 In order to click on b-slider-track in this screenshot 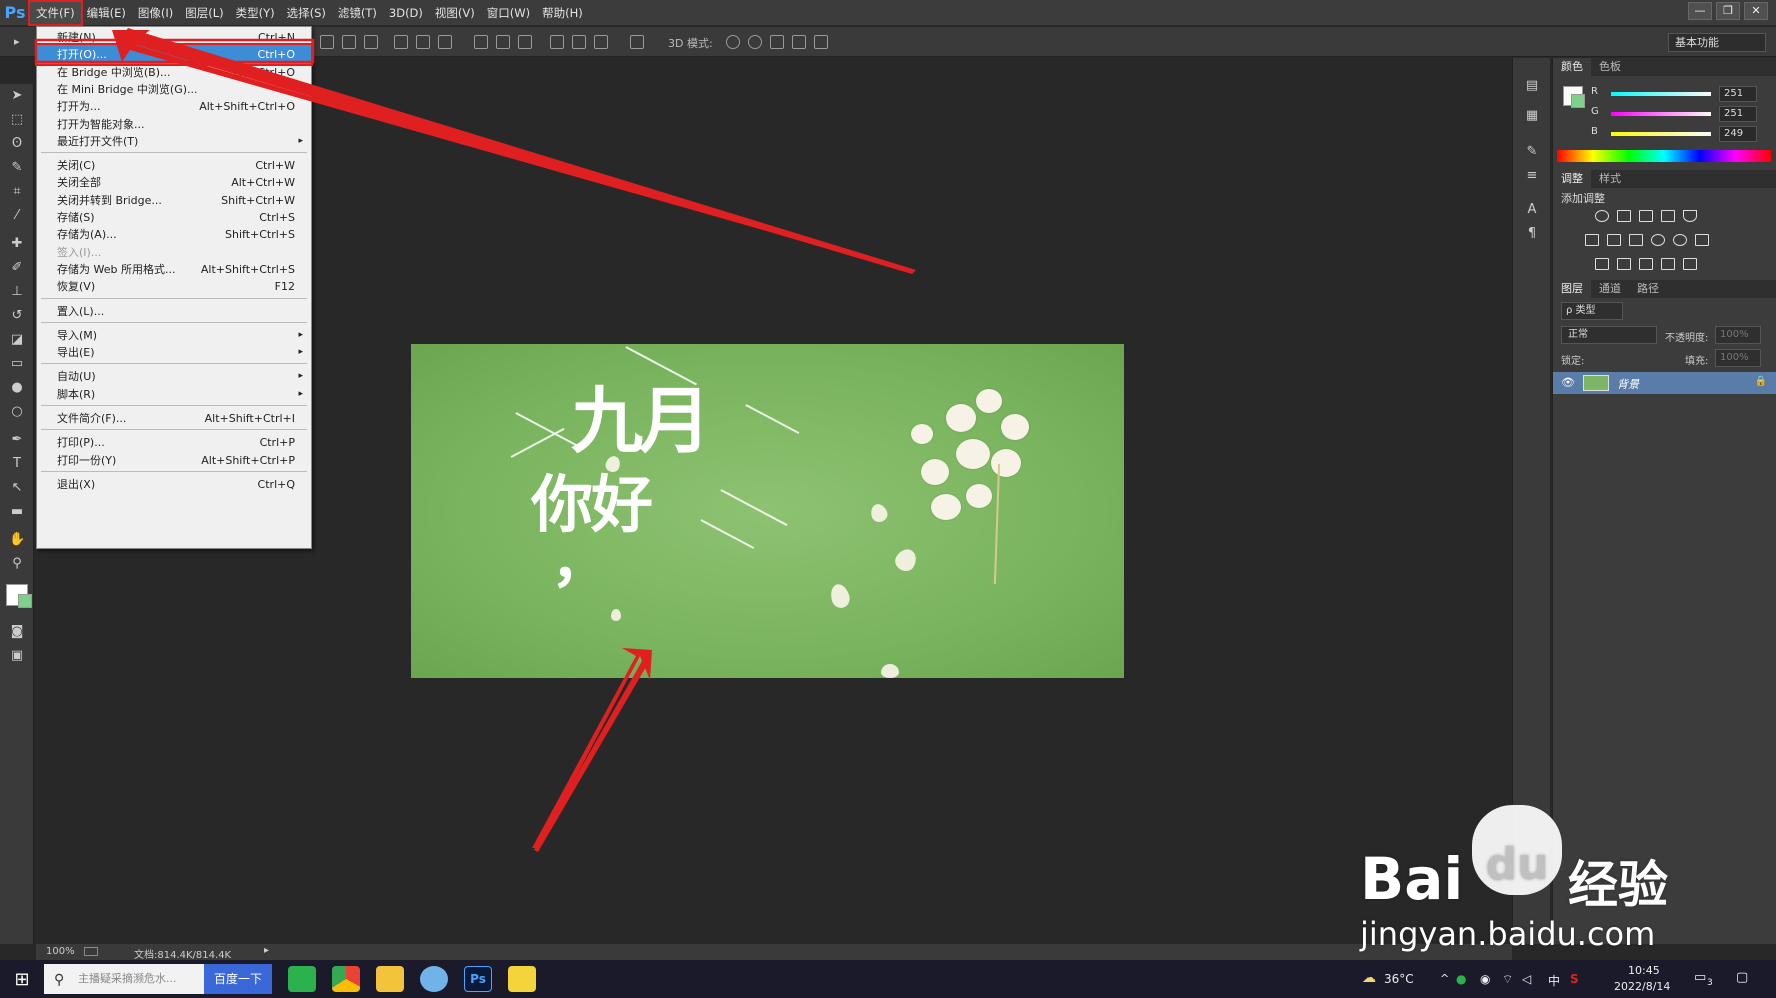, I will do `click(1661, 134)`.